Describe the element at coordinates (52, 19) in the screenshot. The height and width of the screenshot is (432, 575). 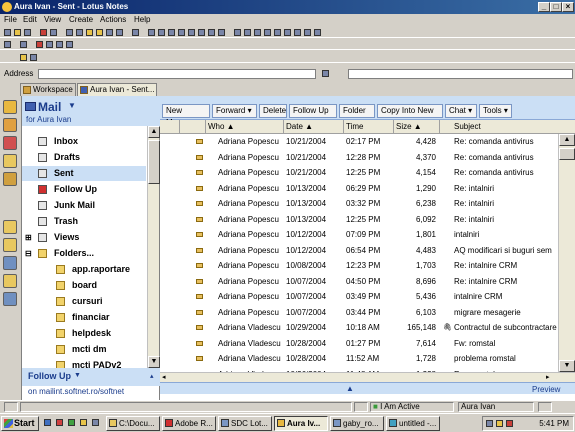
I see `menu-view: View` at that location.